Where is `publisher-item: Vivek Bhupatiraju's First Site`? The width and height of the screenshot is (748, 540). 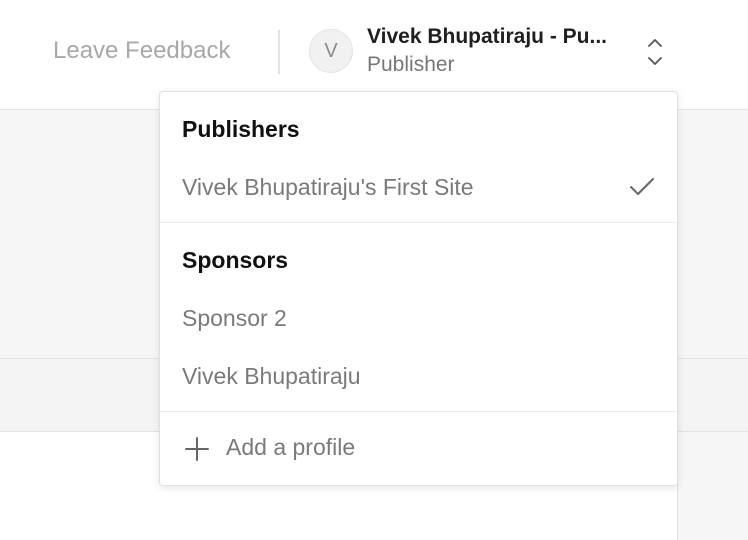
publisher-item: Vivek Bhupatiraju's First Site is located at coordinates (328, 187).